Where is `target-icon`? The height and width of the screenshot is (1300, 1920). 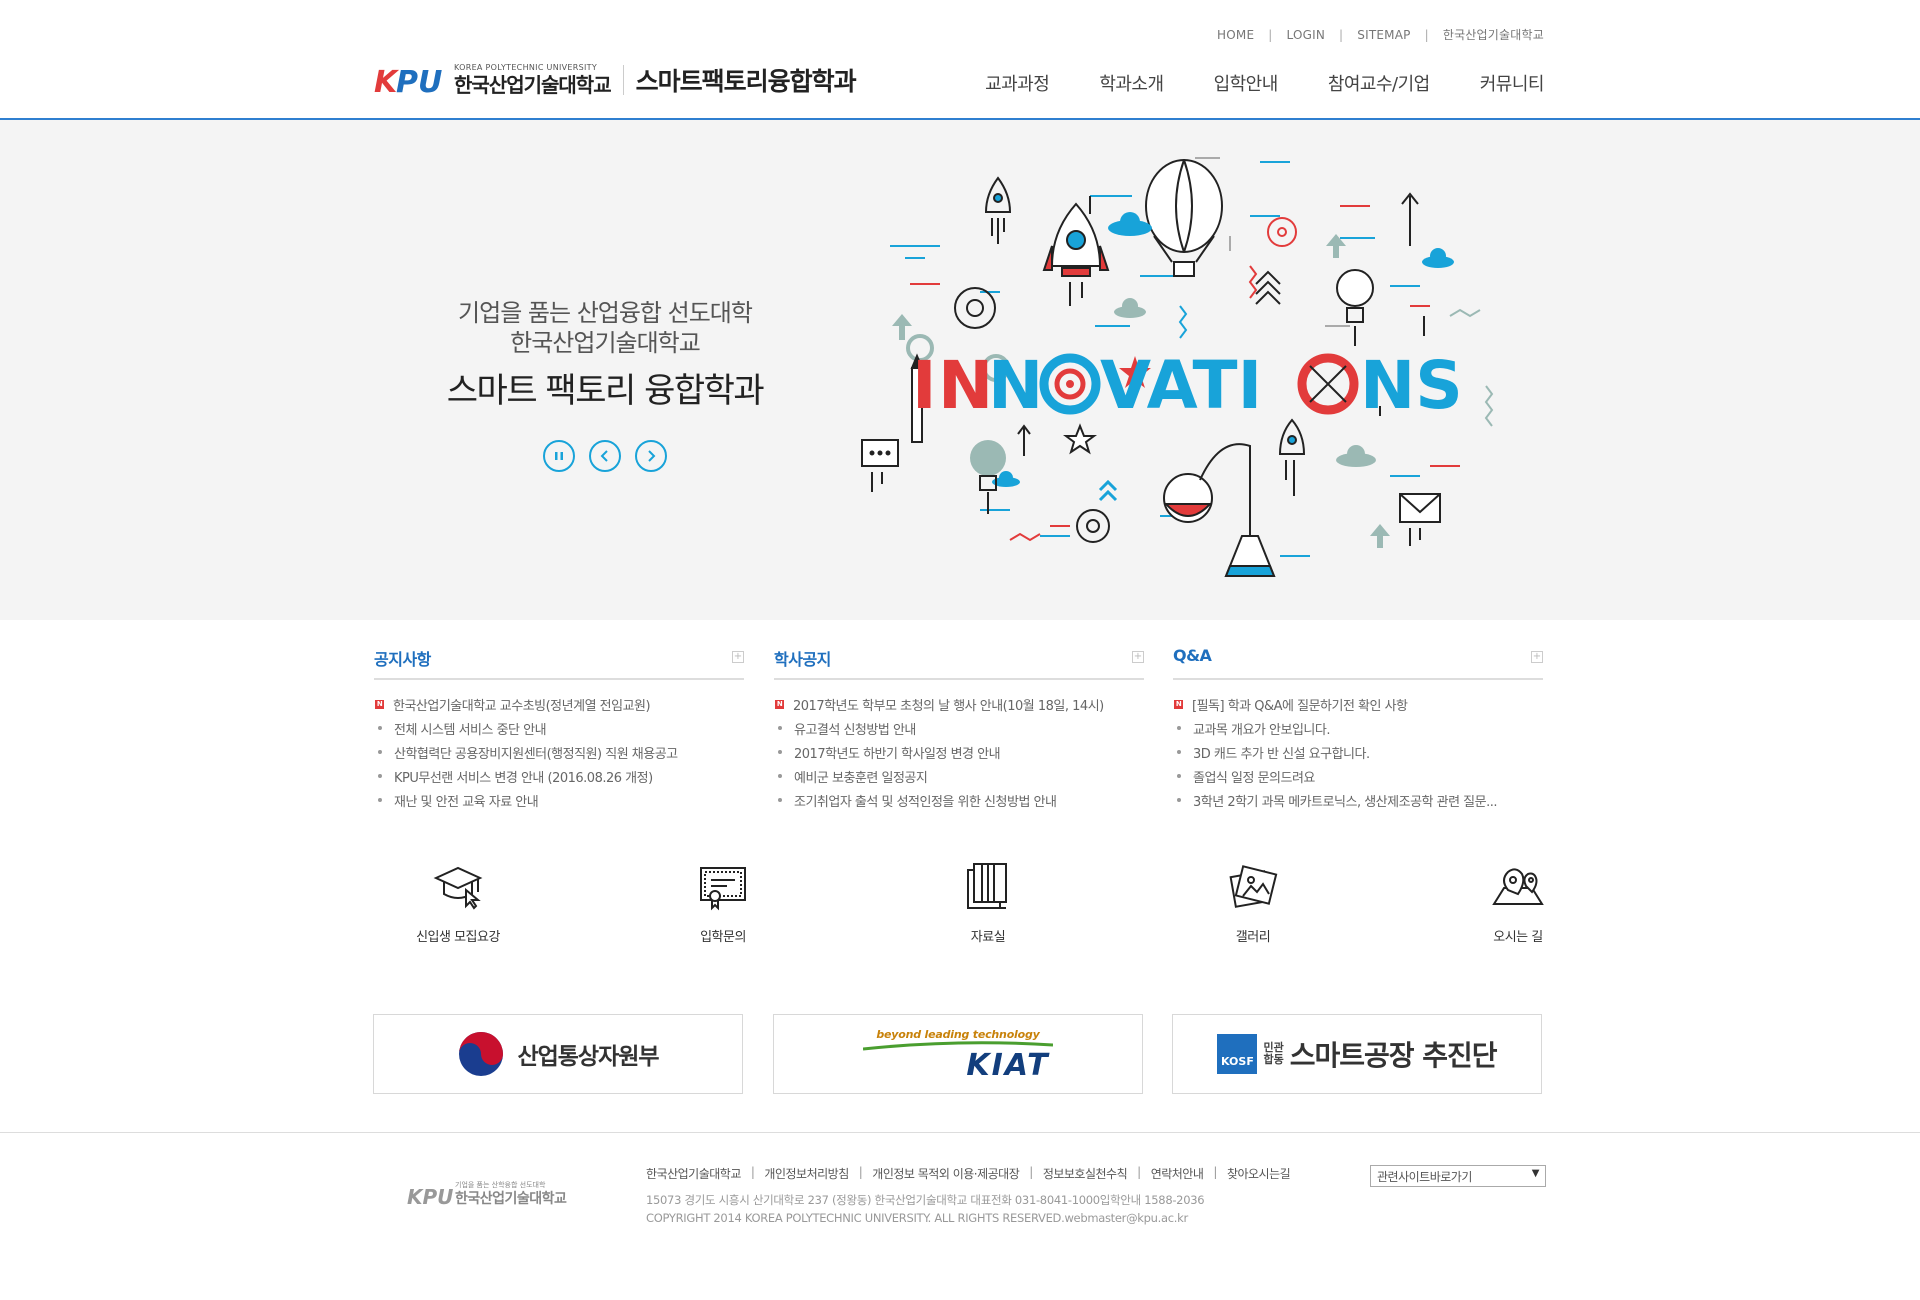 target-icon is located at coordinates (1282, 232).